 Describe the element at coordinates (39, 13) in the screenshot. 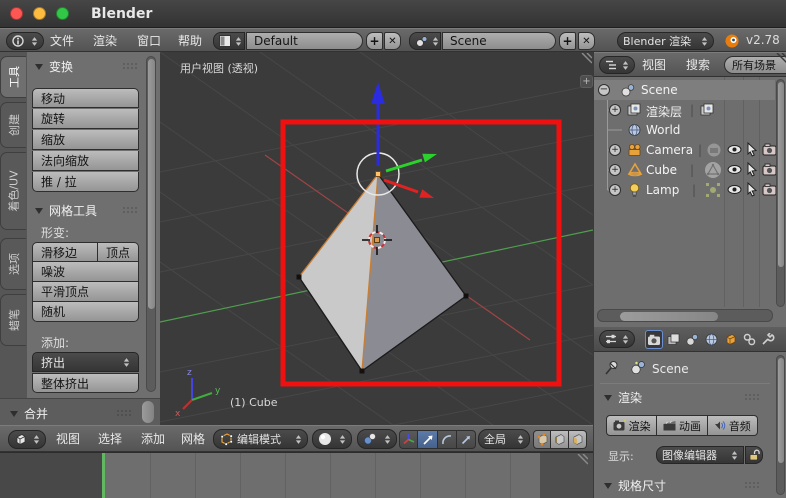

I see `traffic-minimize-icon` at that location.